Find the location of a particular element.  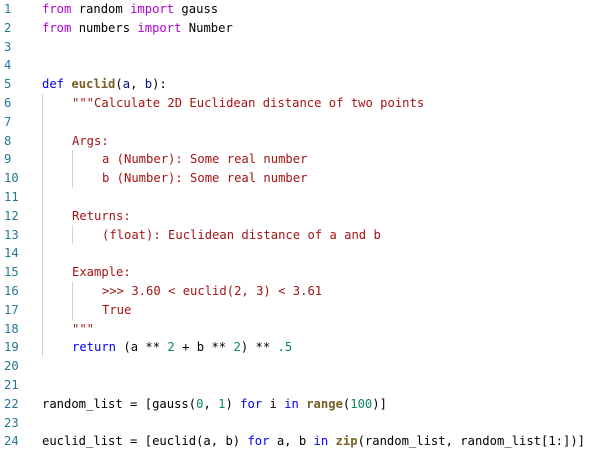

code-line-5: def euclid(a, b): is located at coordinates (104, 84).